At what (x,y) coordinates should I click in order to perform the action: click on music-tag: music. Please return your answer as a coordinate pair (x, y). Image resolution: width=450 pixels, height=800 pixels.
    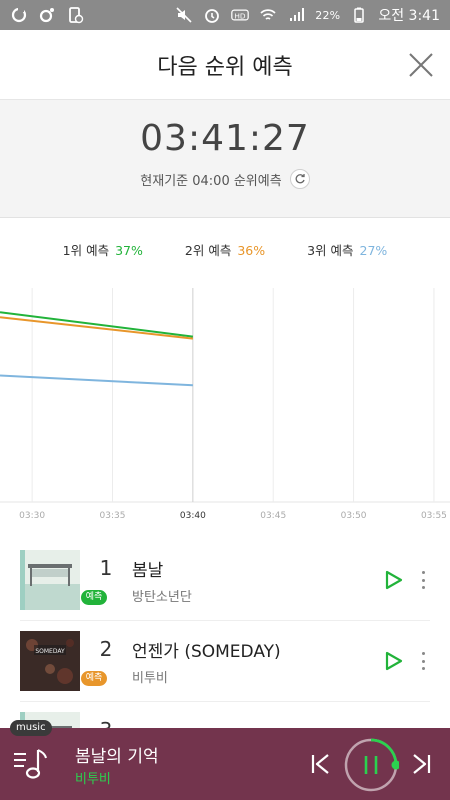
    Looking at the image, I should click on (31, 728).